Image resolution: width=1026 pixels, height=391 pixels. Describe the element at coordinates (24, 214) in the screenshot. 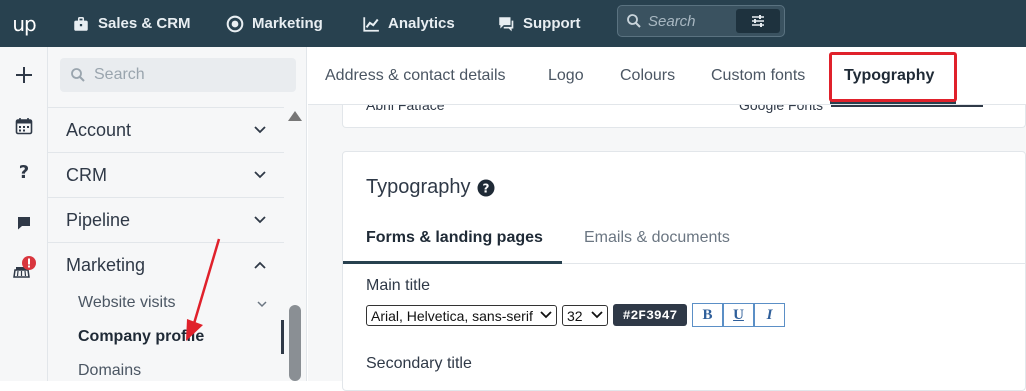

I see `icon-rail: ?` at that location.